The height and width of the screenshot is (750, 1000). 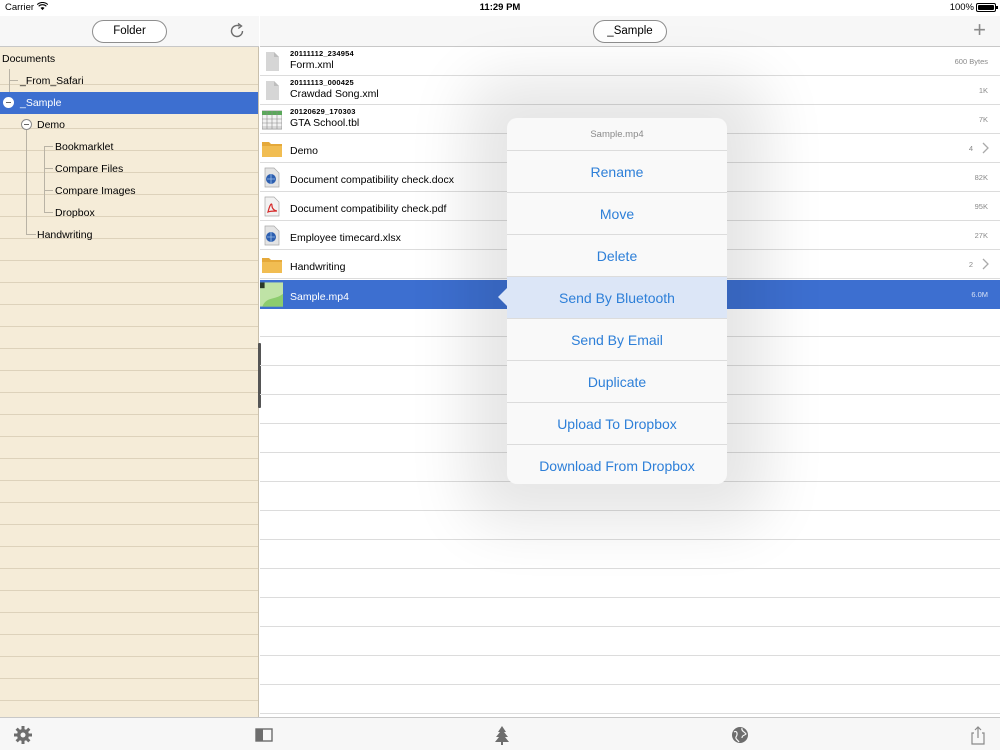 I want to click on tree-item-demo: Demo, so click(x=129, y=125).